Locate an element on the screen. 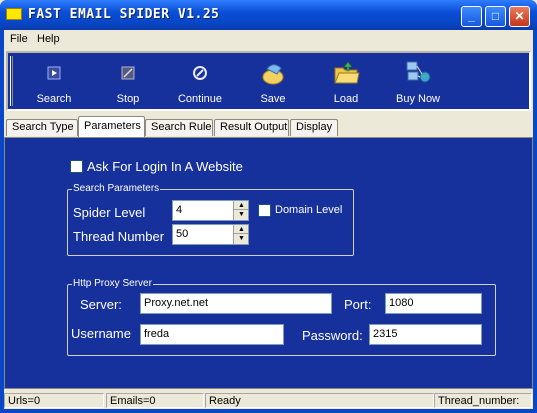 The width and height of the screenshot is (537, 413). status-state: Ready is located at coordinates (319, 400).